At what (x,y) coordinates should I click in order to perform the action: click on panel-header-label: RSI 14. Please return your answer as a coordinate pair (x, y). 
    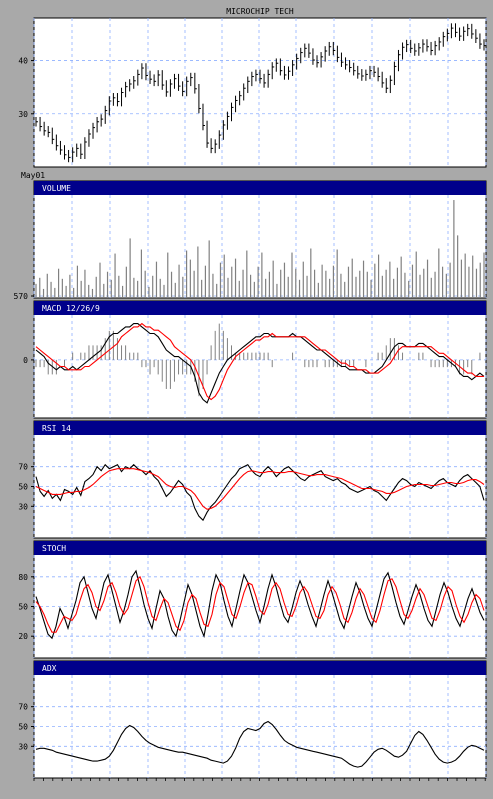
    Looking at the image, I should click on (56, 428).